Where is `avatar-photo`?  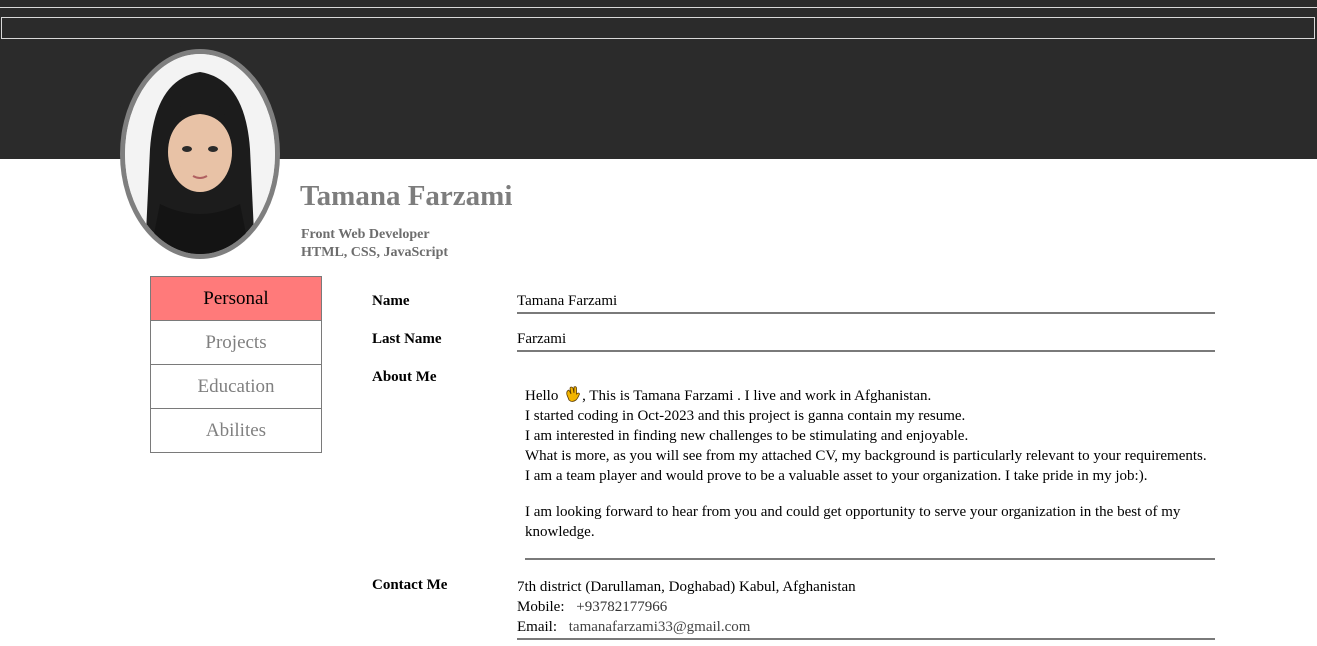
avatar-photo is located at coordinates (200, 154).